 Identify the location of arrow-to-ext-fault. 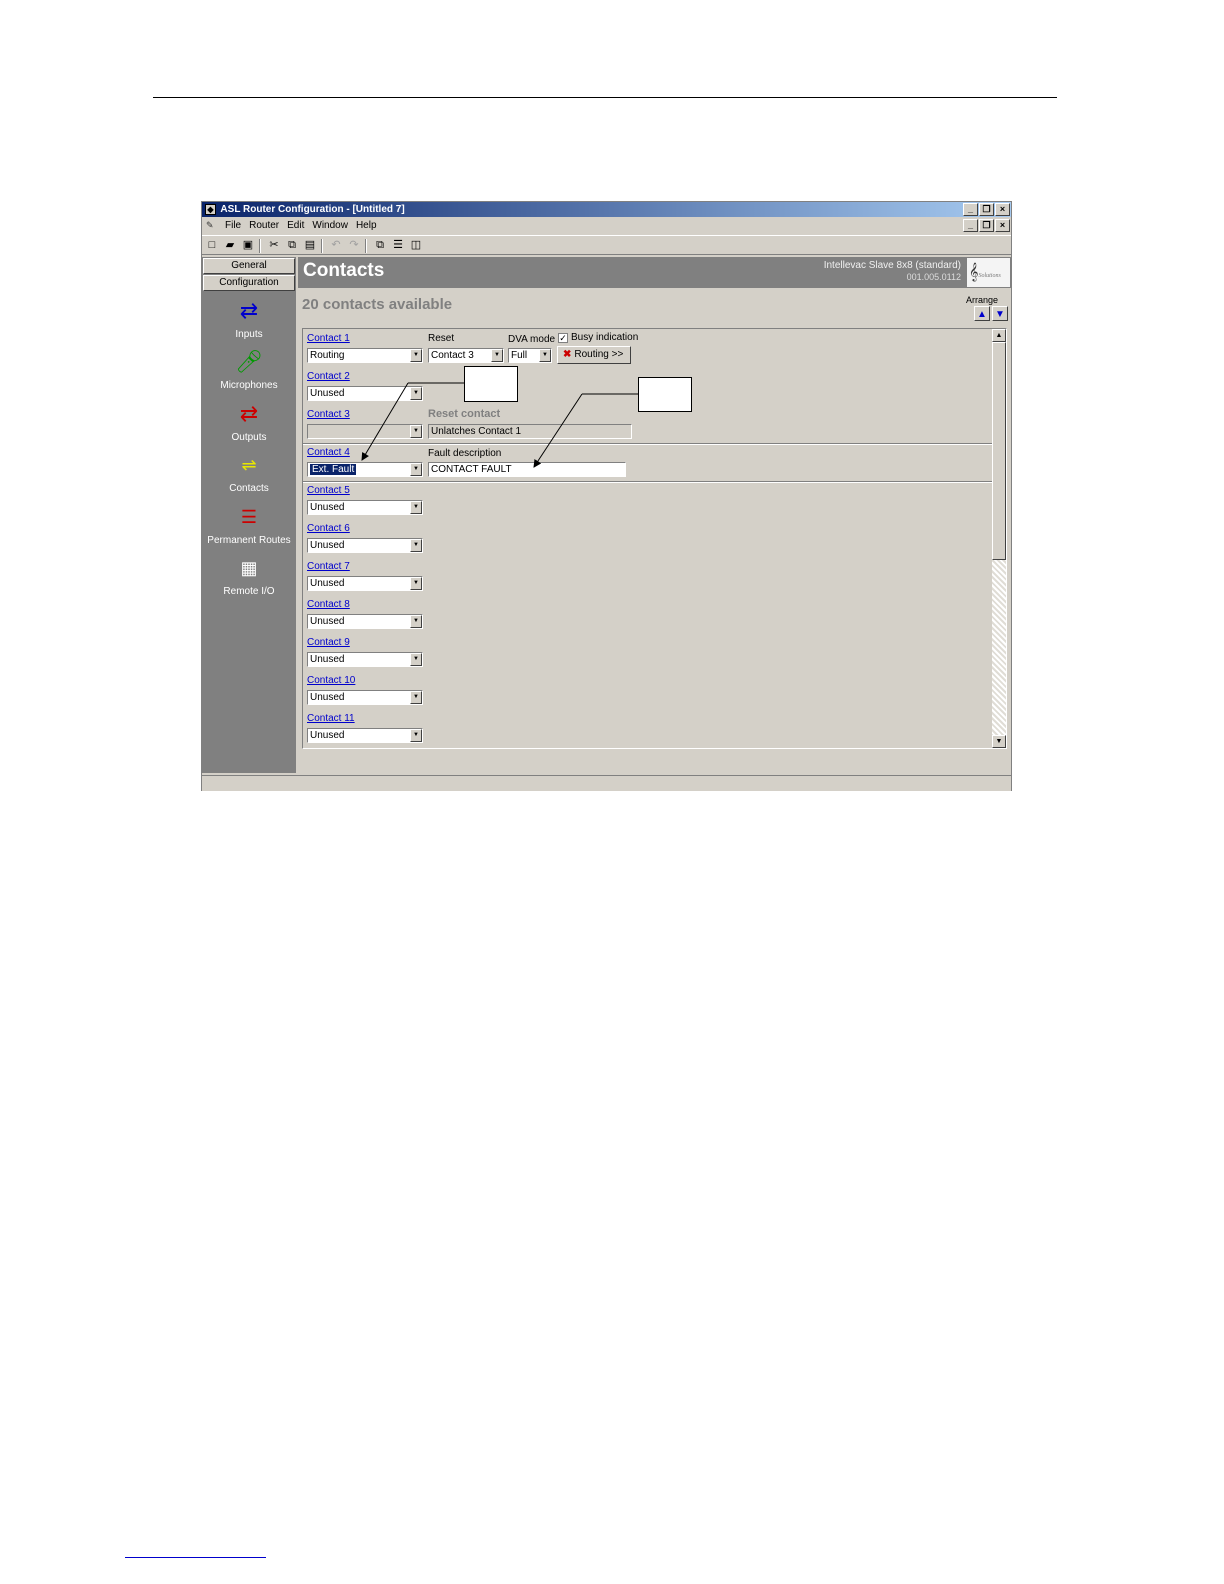
(385, 421).